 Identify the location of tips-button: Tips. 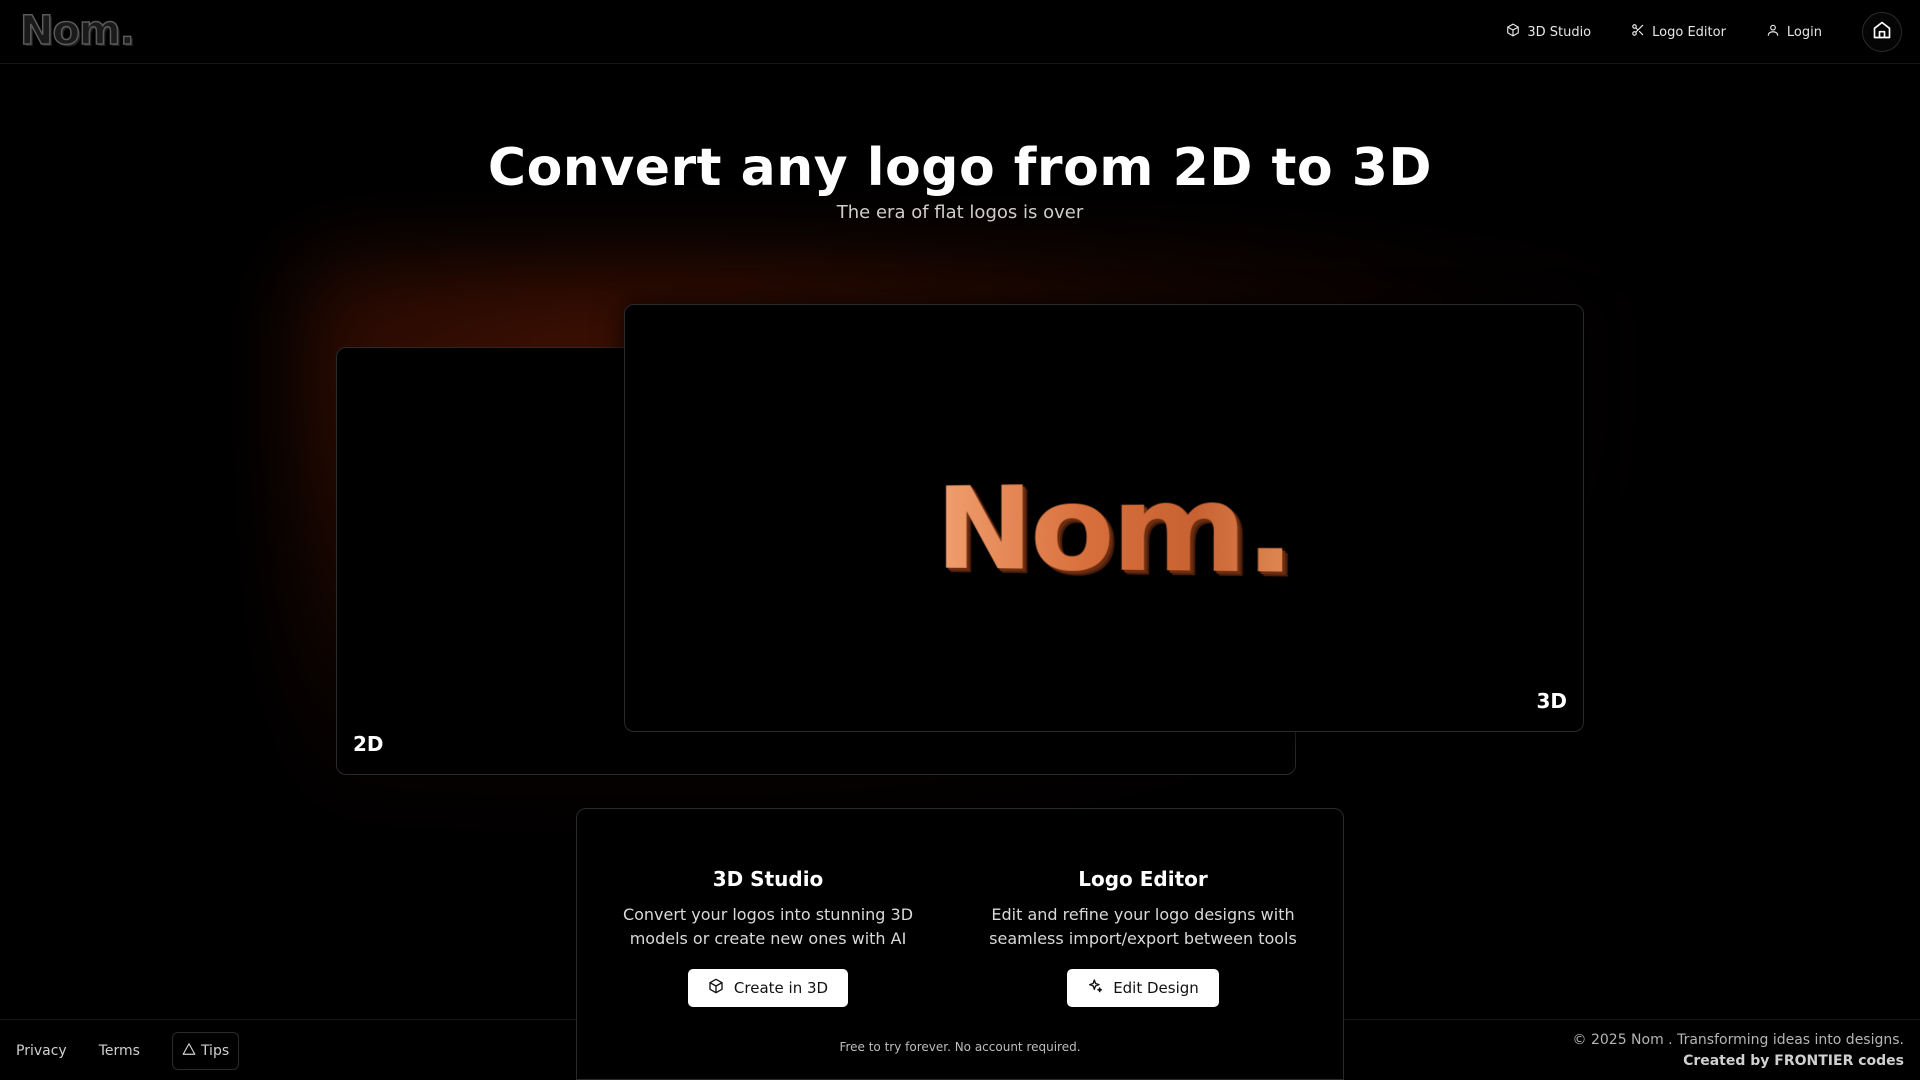
(205, 1051).